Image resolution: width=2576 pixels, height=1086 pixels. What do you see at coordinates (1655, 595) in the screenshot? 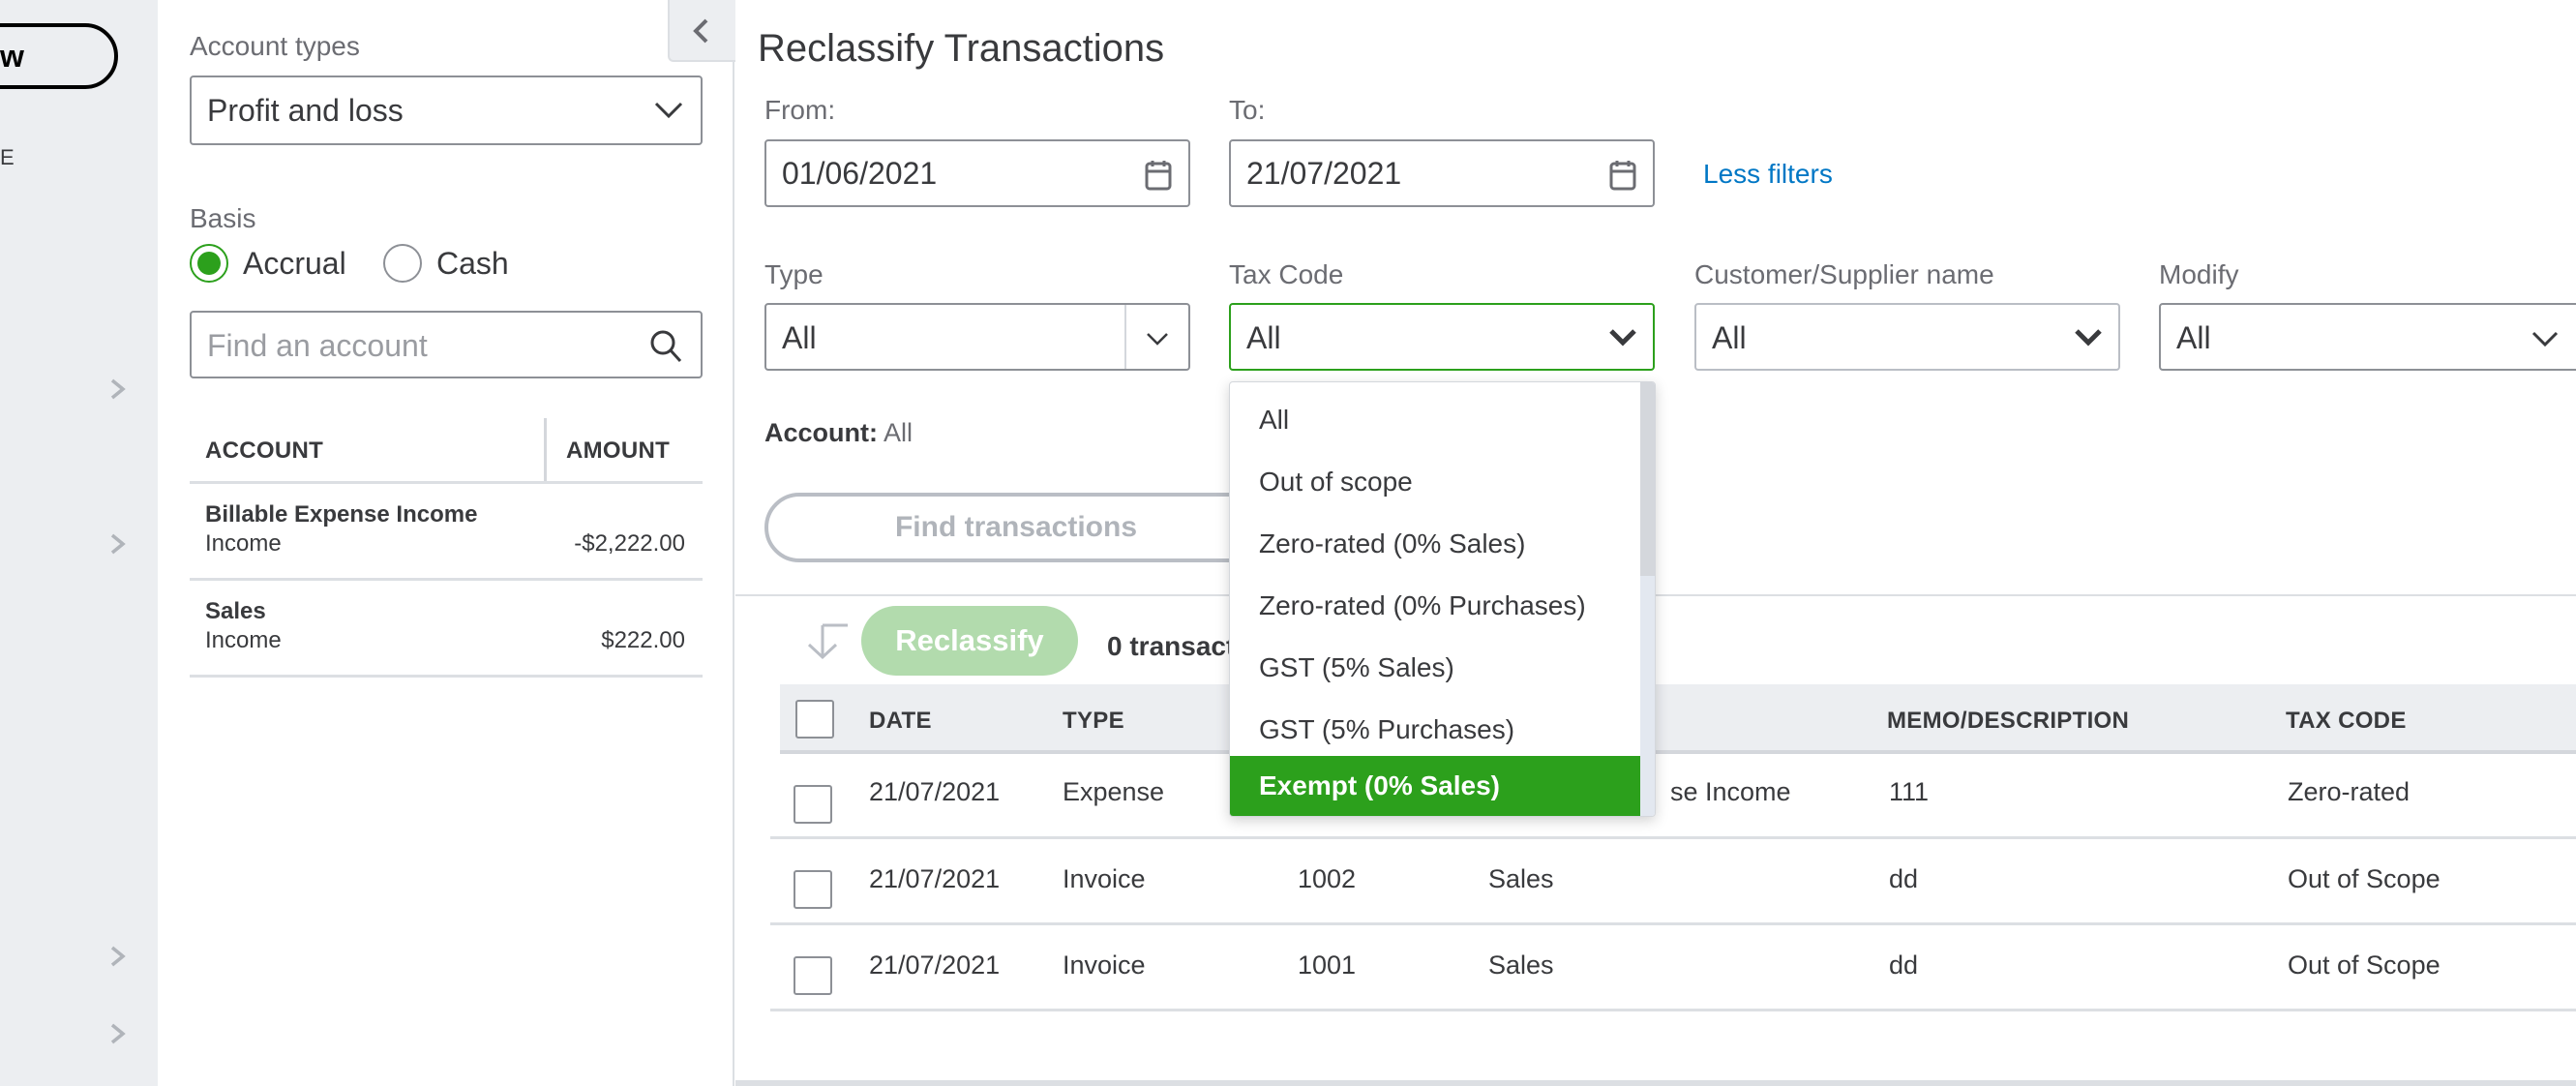
I see `section-divider` at bounding box center [1655, 595].